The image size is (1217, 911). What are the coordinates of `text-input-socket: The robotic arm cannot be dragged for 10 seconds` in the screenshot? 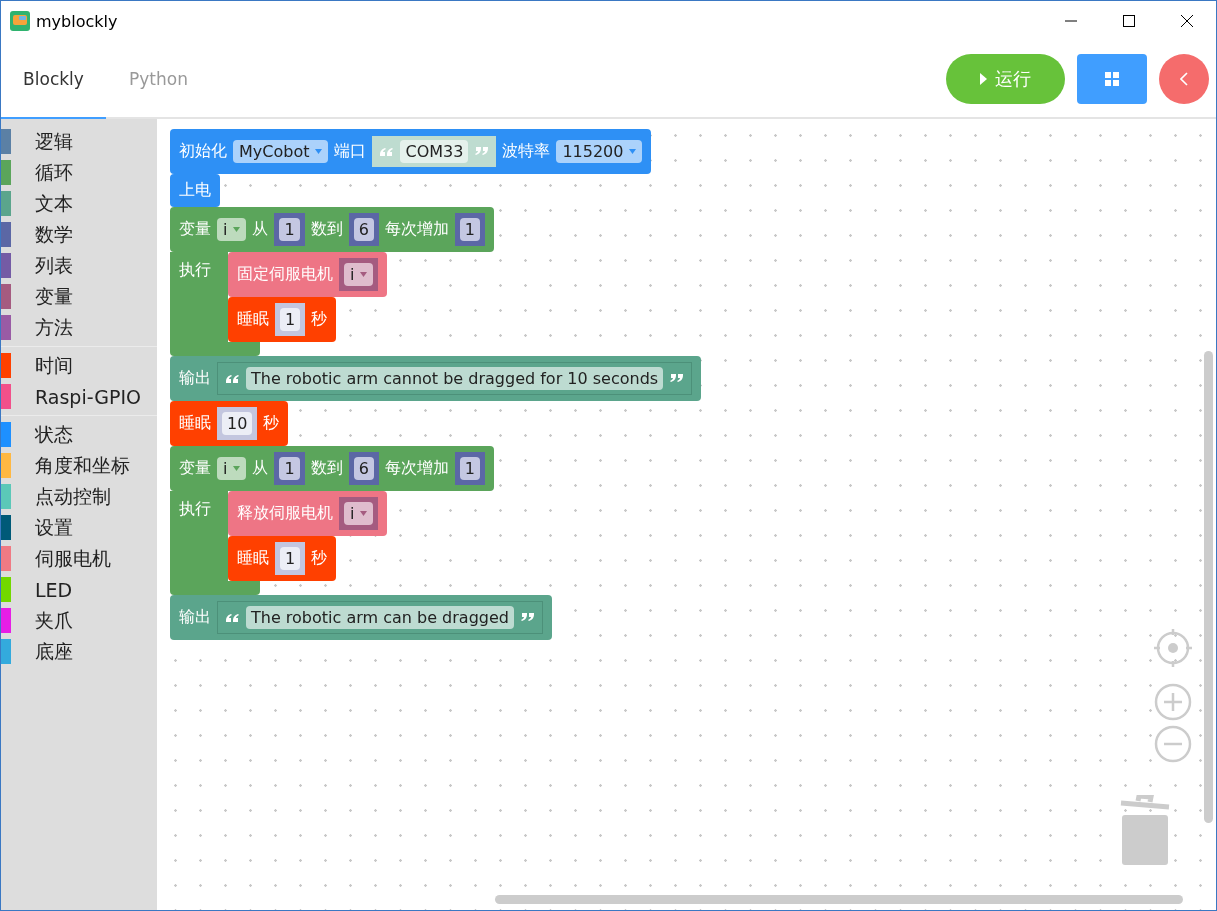 It's located at (455, 378).